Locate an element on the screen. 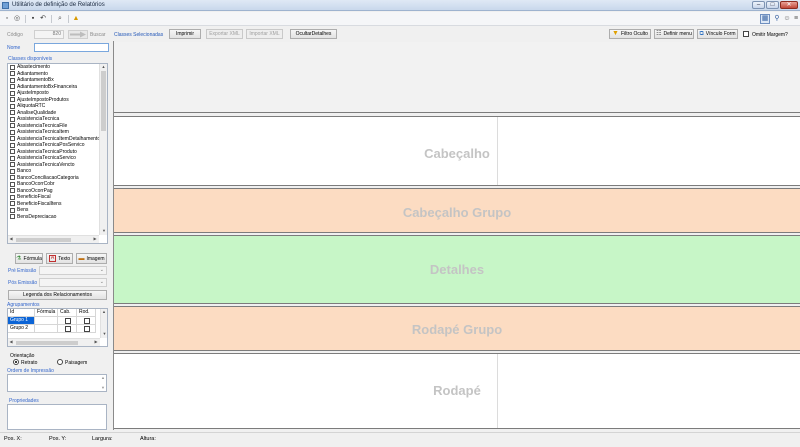 This screenshot has height=447, width=800. close-button: ✕ is located at coordinates (789, 5).